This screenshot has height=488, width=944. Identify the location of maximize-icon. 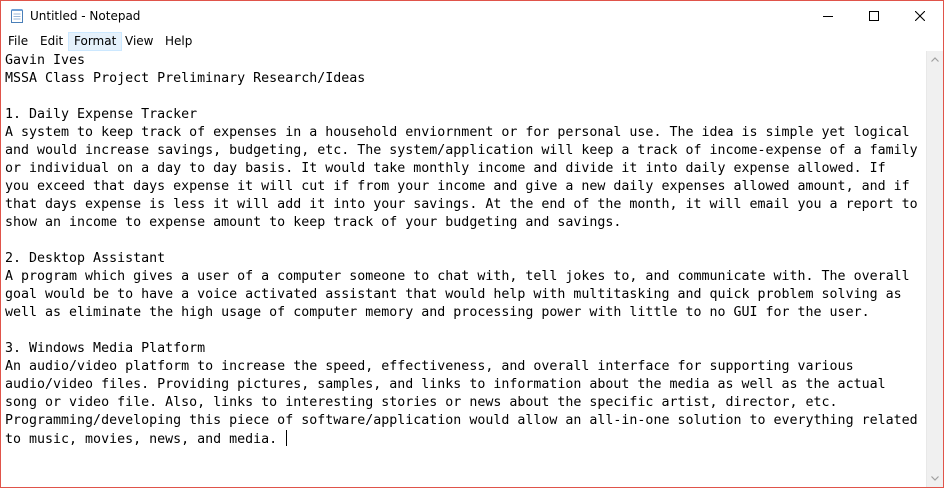
(874, 16).